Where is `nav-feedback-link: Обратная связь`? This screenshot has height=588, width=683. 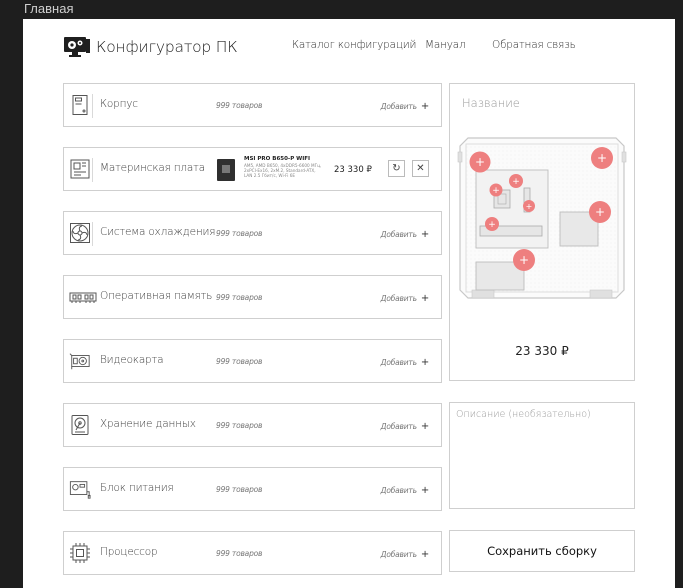 nav-feedback-link: Обратная связь is located at coordinates (534, 45).